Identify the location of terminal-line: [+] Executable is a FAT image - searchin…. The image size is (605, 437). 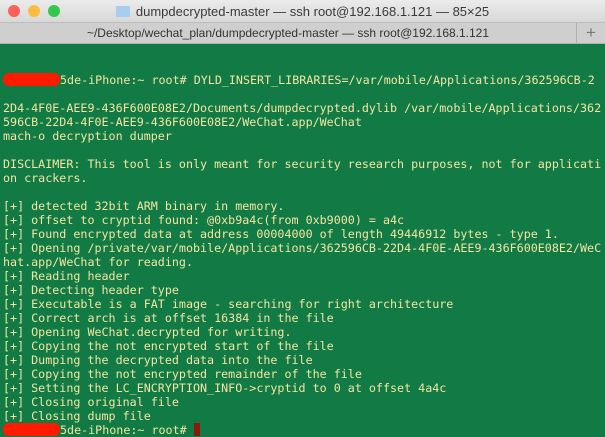
(228, 304).